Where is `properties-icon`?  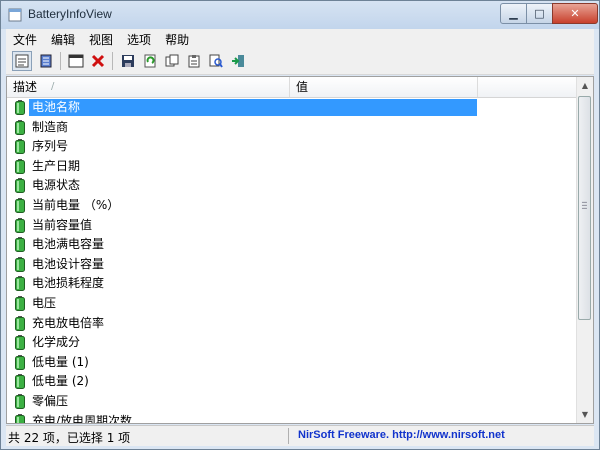
properties-icon is located at coordinates (22, 61).